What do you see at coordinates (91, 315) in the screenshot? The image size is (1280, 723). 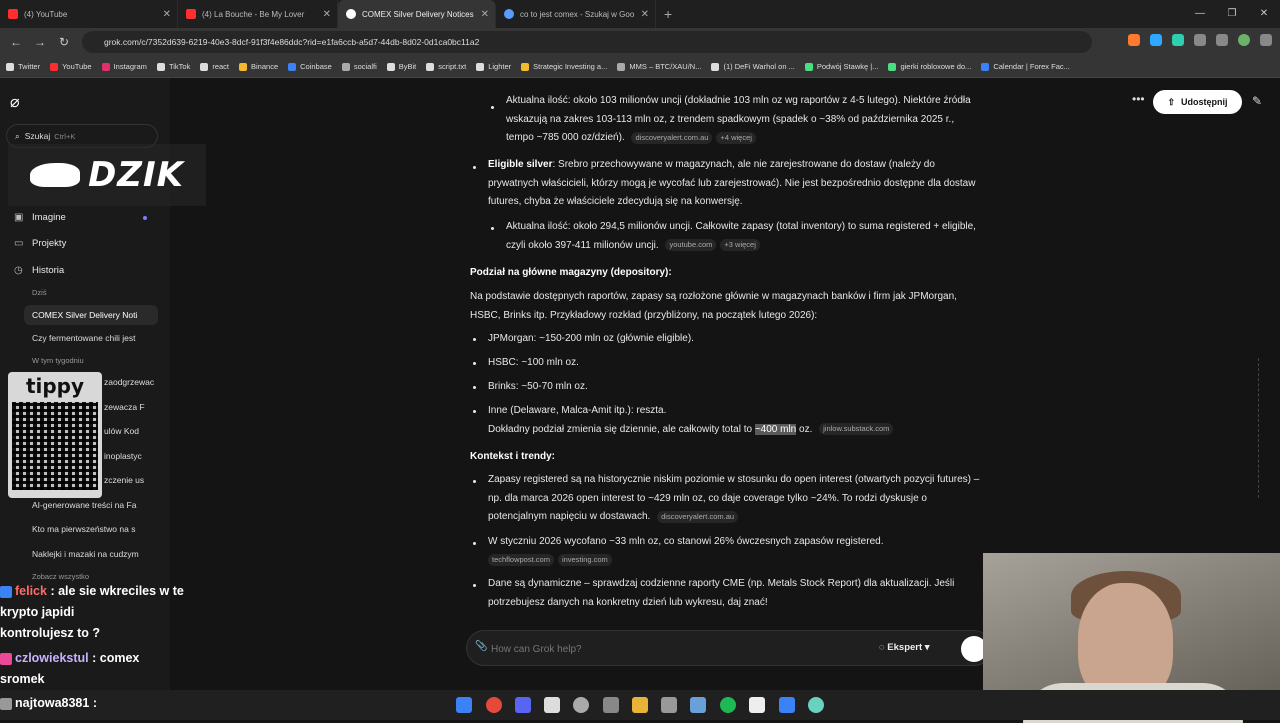 I see `history-item: COMEX Silver Delivery Noti` at bounding box center [91, 315].